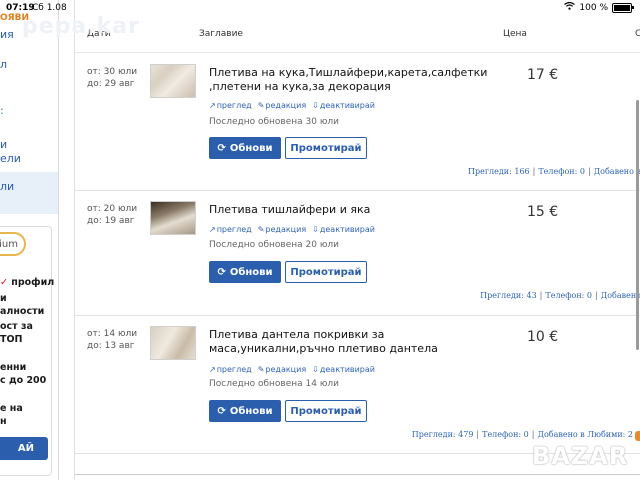 The width and height of the screenshot is (640, 480). What do you see at coordinates (357, 39) in the screenshot?
I see `table-header: Дати Заглавие Цена С` at bounding box center [357, 39].